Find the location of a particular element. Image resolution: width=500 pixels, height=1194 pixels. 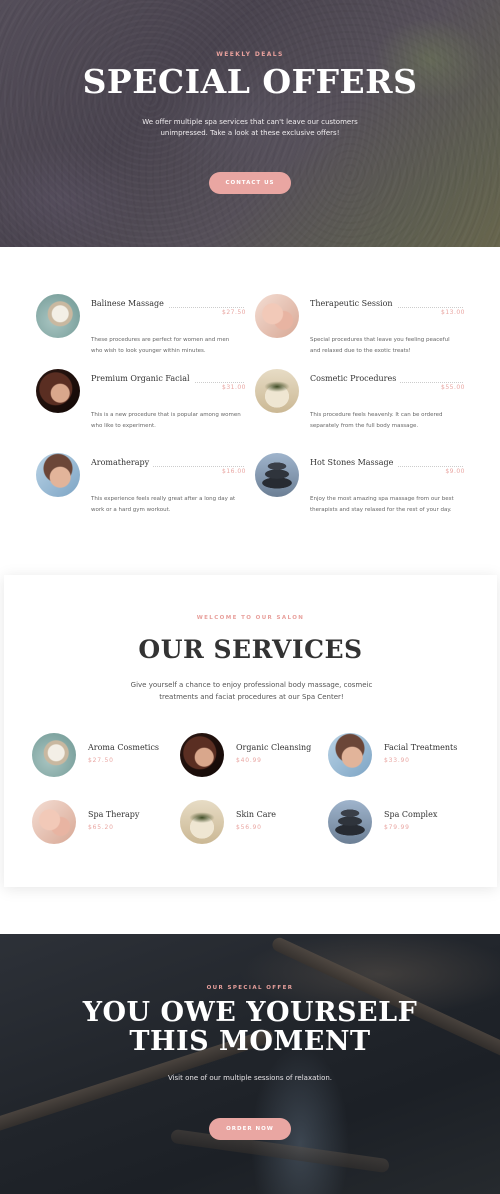

banner-title: YOU OWE YOURSELF THIS MOMENT is located at coordinates (250, 1027).